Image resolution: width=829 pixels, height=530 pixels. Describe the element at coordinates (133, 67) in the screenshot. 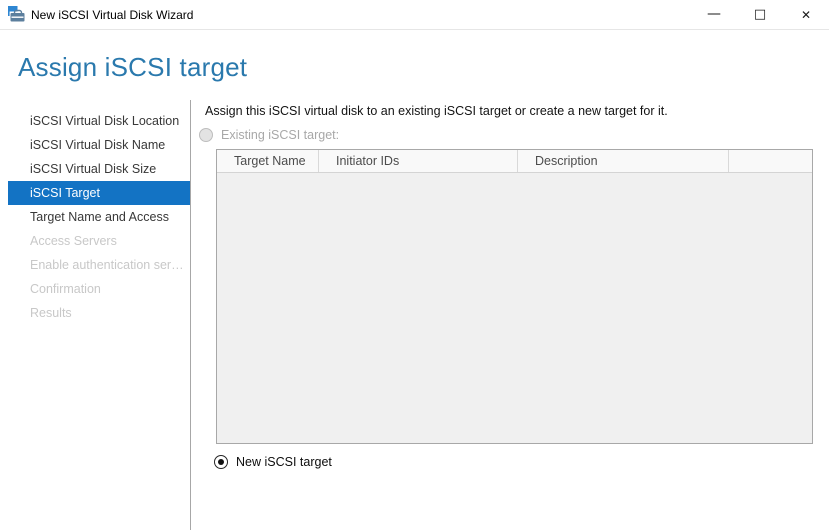

I see `page-title: Assign iSCSI target` at that location.